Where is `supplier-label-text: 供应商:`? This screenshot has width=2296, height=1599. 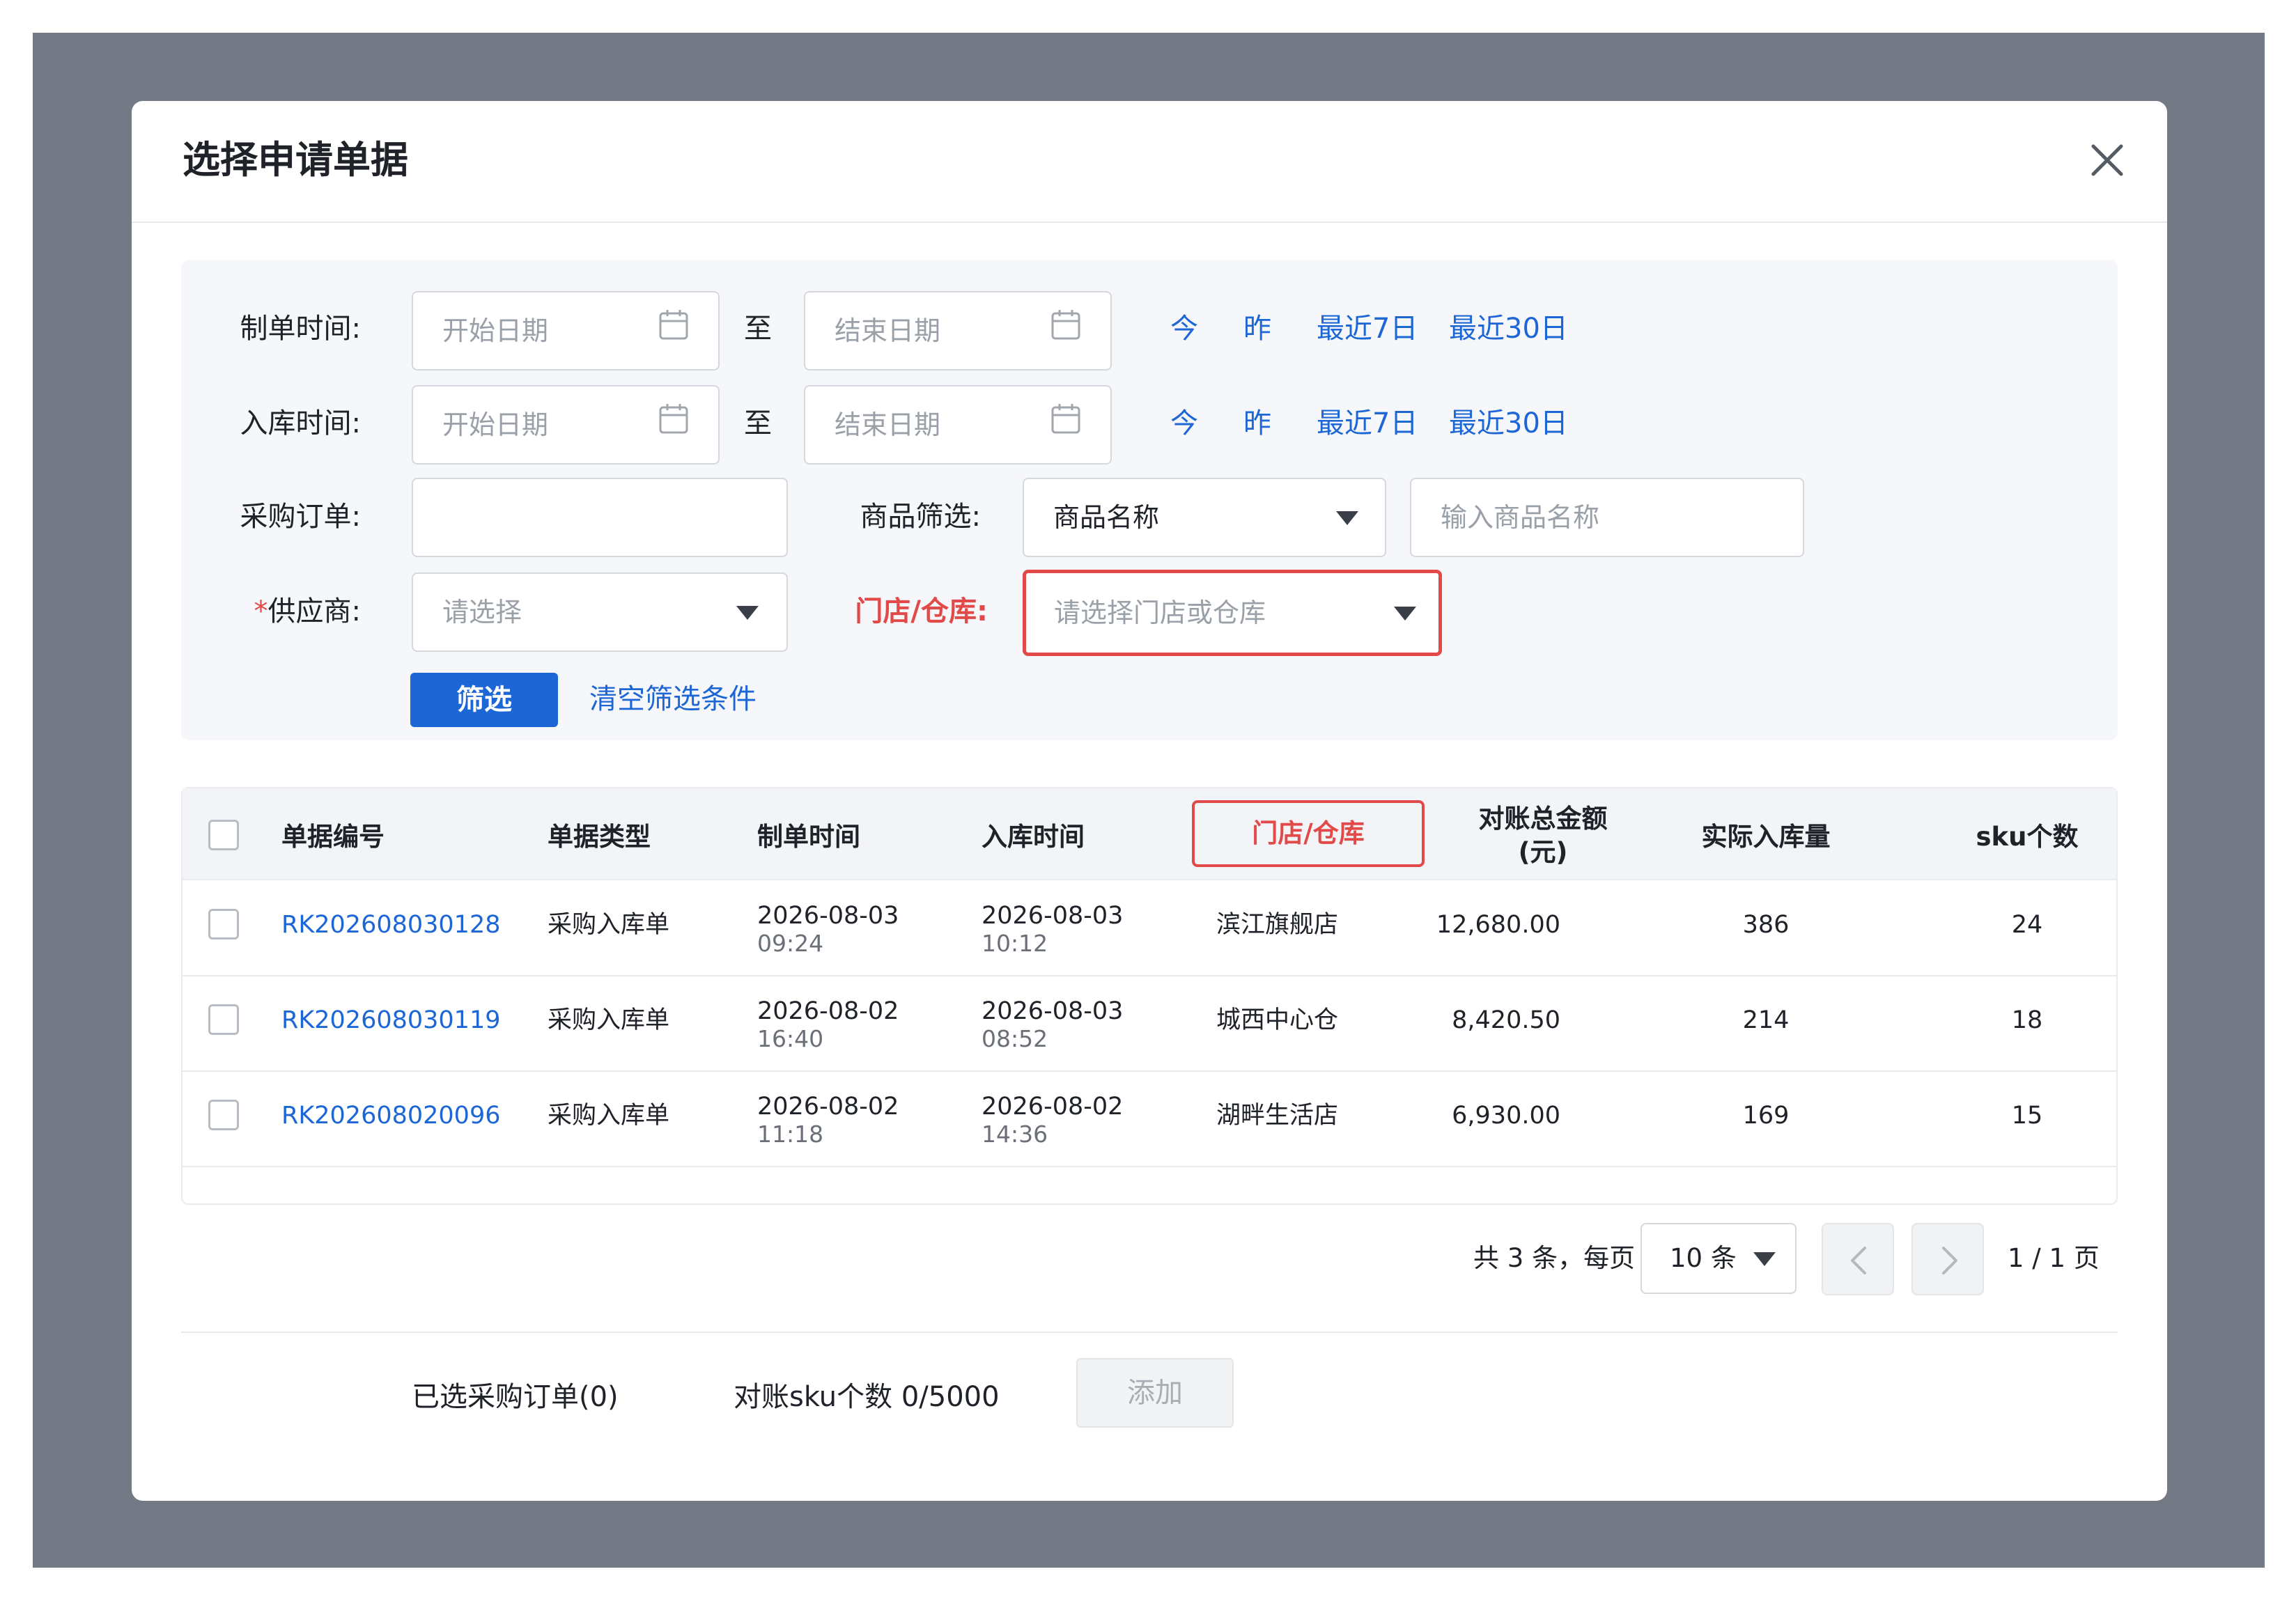
supplier-label-text: 供应商: is located at coordinates (314, 611).